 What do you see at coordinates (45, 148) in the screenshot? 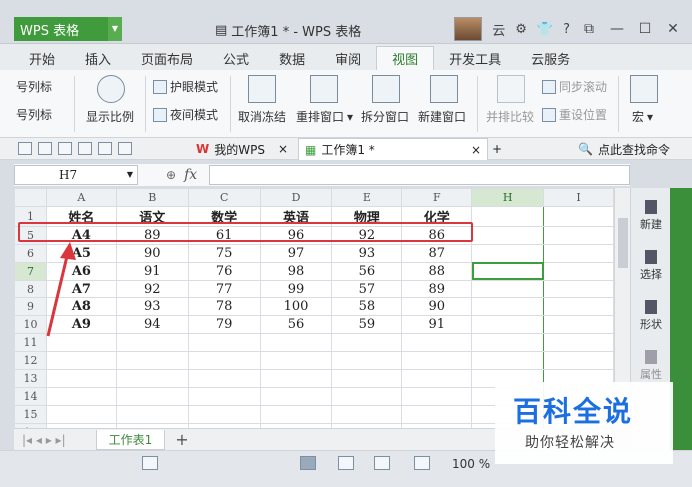
I see `save-icon` at bounding box center [45, 148].